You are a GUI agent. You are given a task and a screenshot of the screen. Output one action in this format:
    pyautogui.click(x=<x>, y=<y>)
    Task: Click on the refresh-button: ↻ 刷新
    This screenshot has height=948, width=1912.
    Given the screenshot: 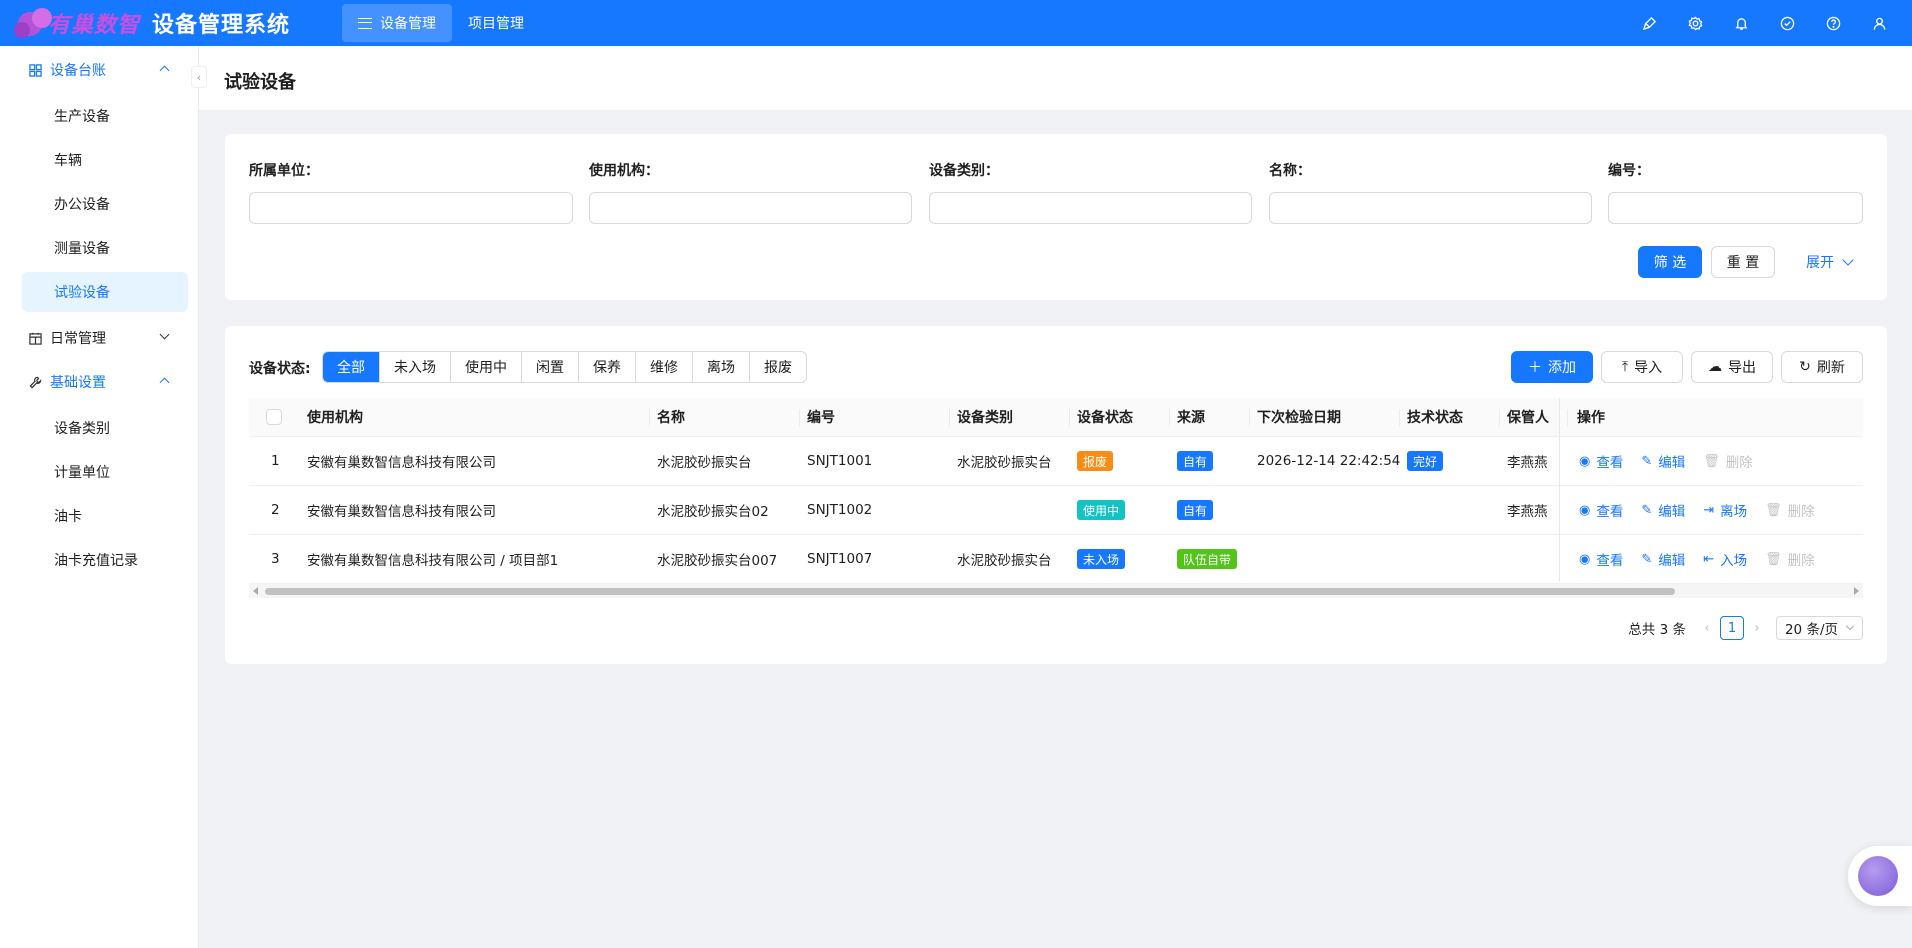 What is the action you would take?
    pyautogui.click(x=1822, y=367)
    